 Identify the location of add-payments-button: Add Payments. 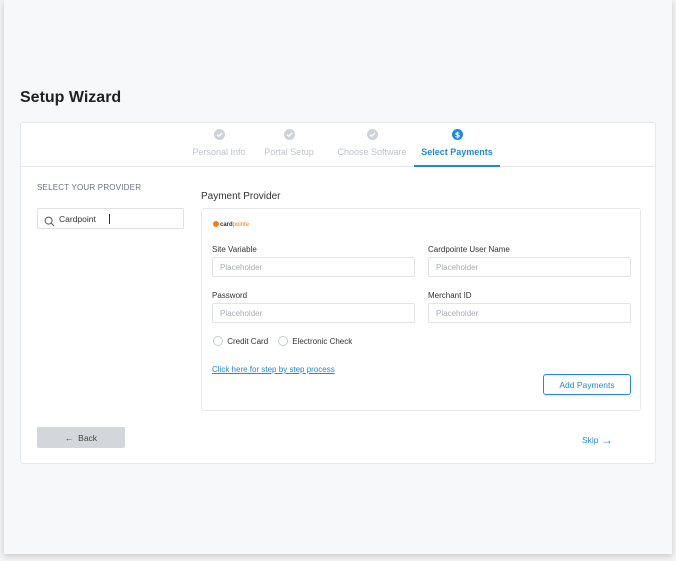
(587, 384).